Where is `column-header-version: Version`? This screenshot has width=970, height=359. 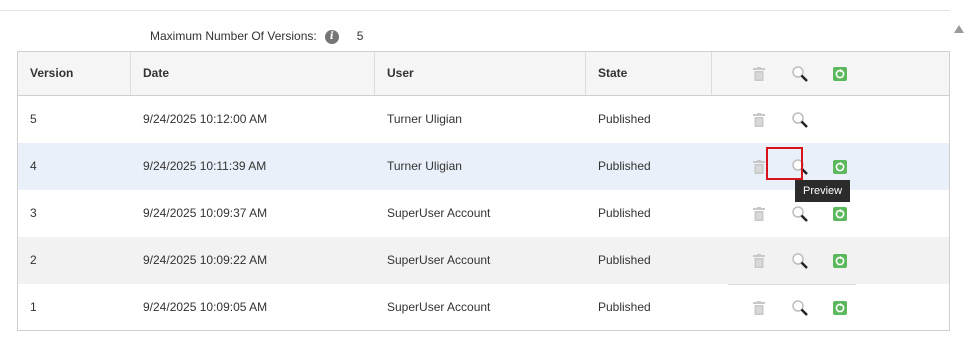 column-header-version: Version is located at coordinates (74, 73).